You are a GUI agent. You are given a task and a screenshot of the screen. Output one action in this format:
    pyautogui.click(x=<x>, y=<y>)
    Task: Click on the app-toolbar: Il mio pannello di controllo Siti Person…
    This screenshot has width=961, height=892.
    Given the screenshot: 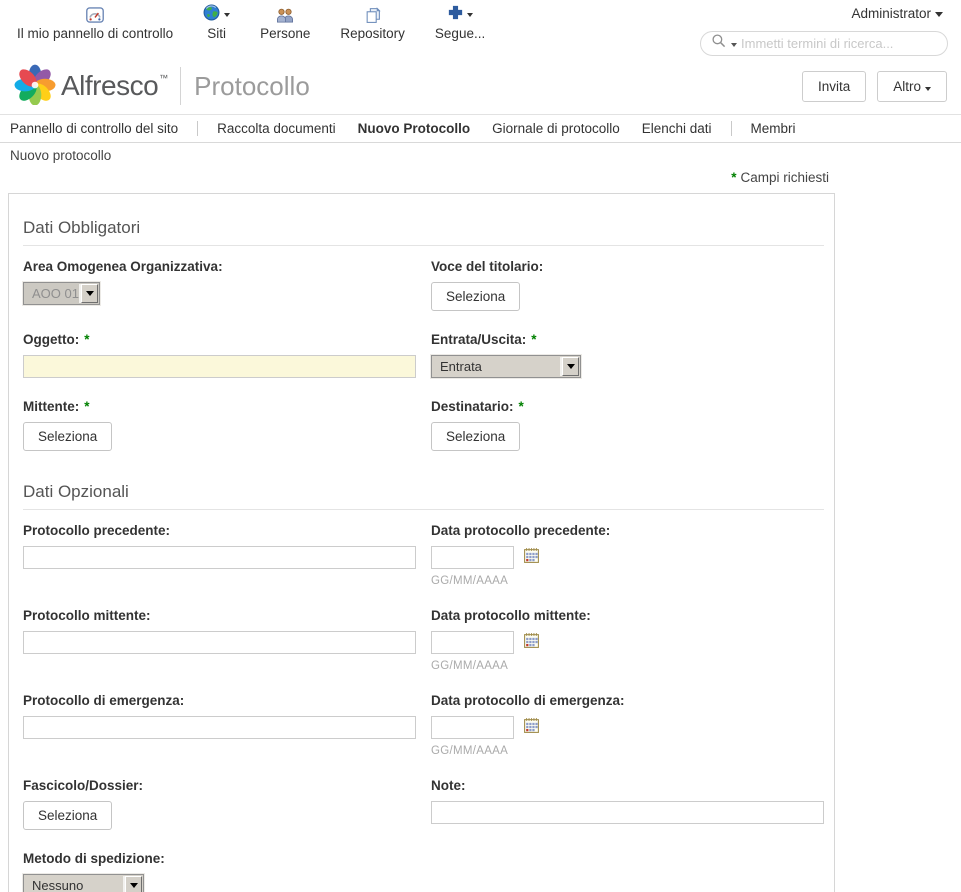 What is the action you would take?
    pyautogui.click(x=480, y=29)
    